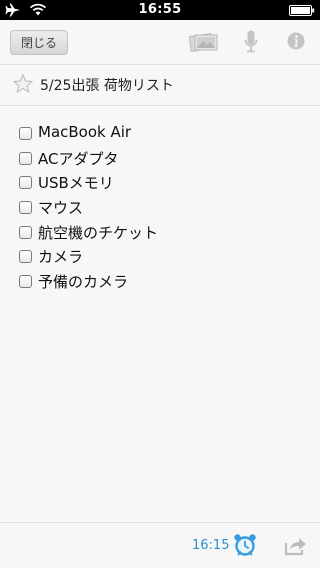  I want to click on checklist-item-label: 予備のカメラ, so click(83, 281).